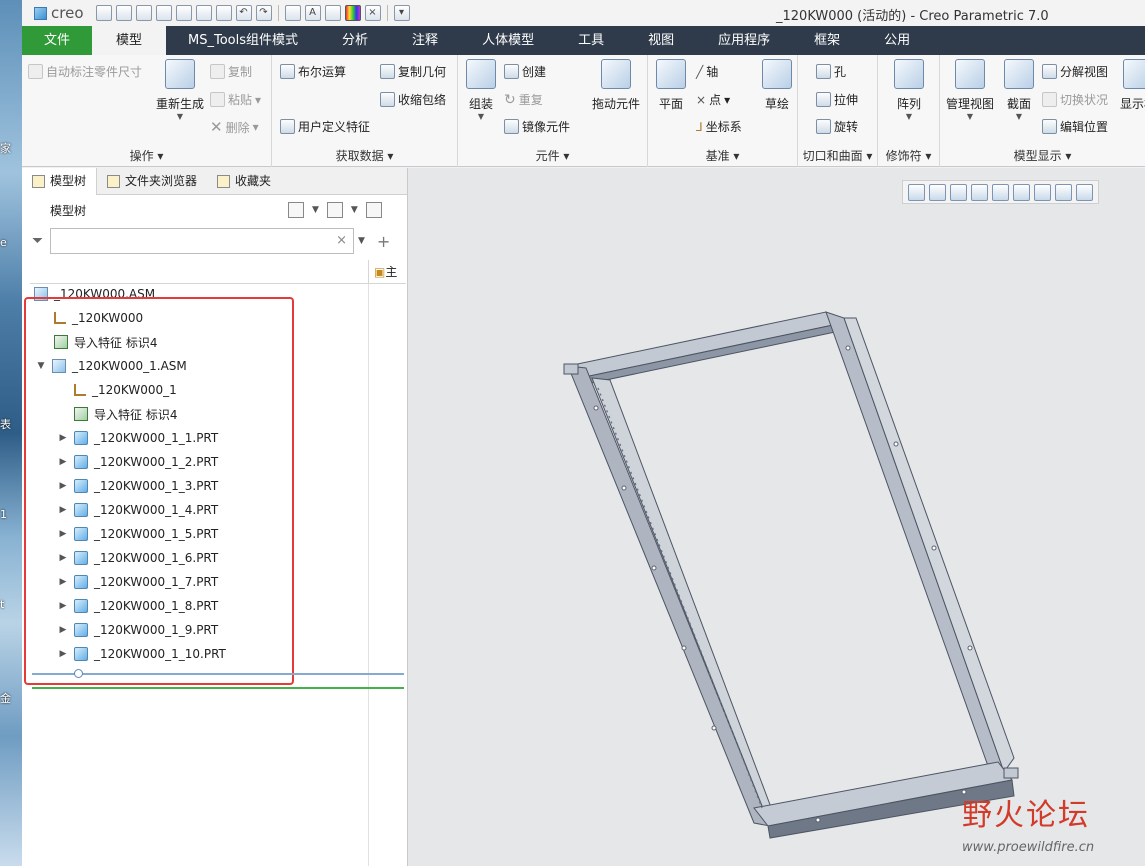 The height and width of the screenshot is (866, 1145). Describe the element at coordinates (244, 181) in the screenshot. I see `tab-favorites: 收藏夹` at that location.